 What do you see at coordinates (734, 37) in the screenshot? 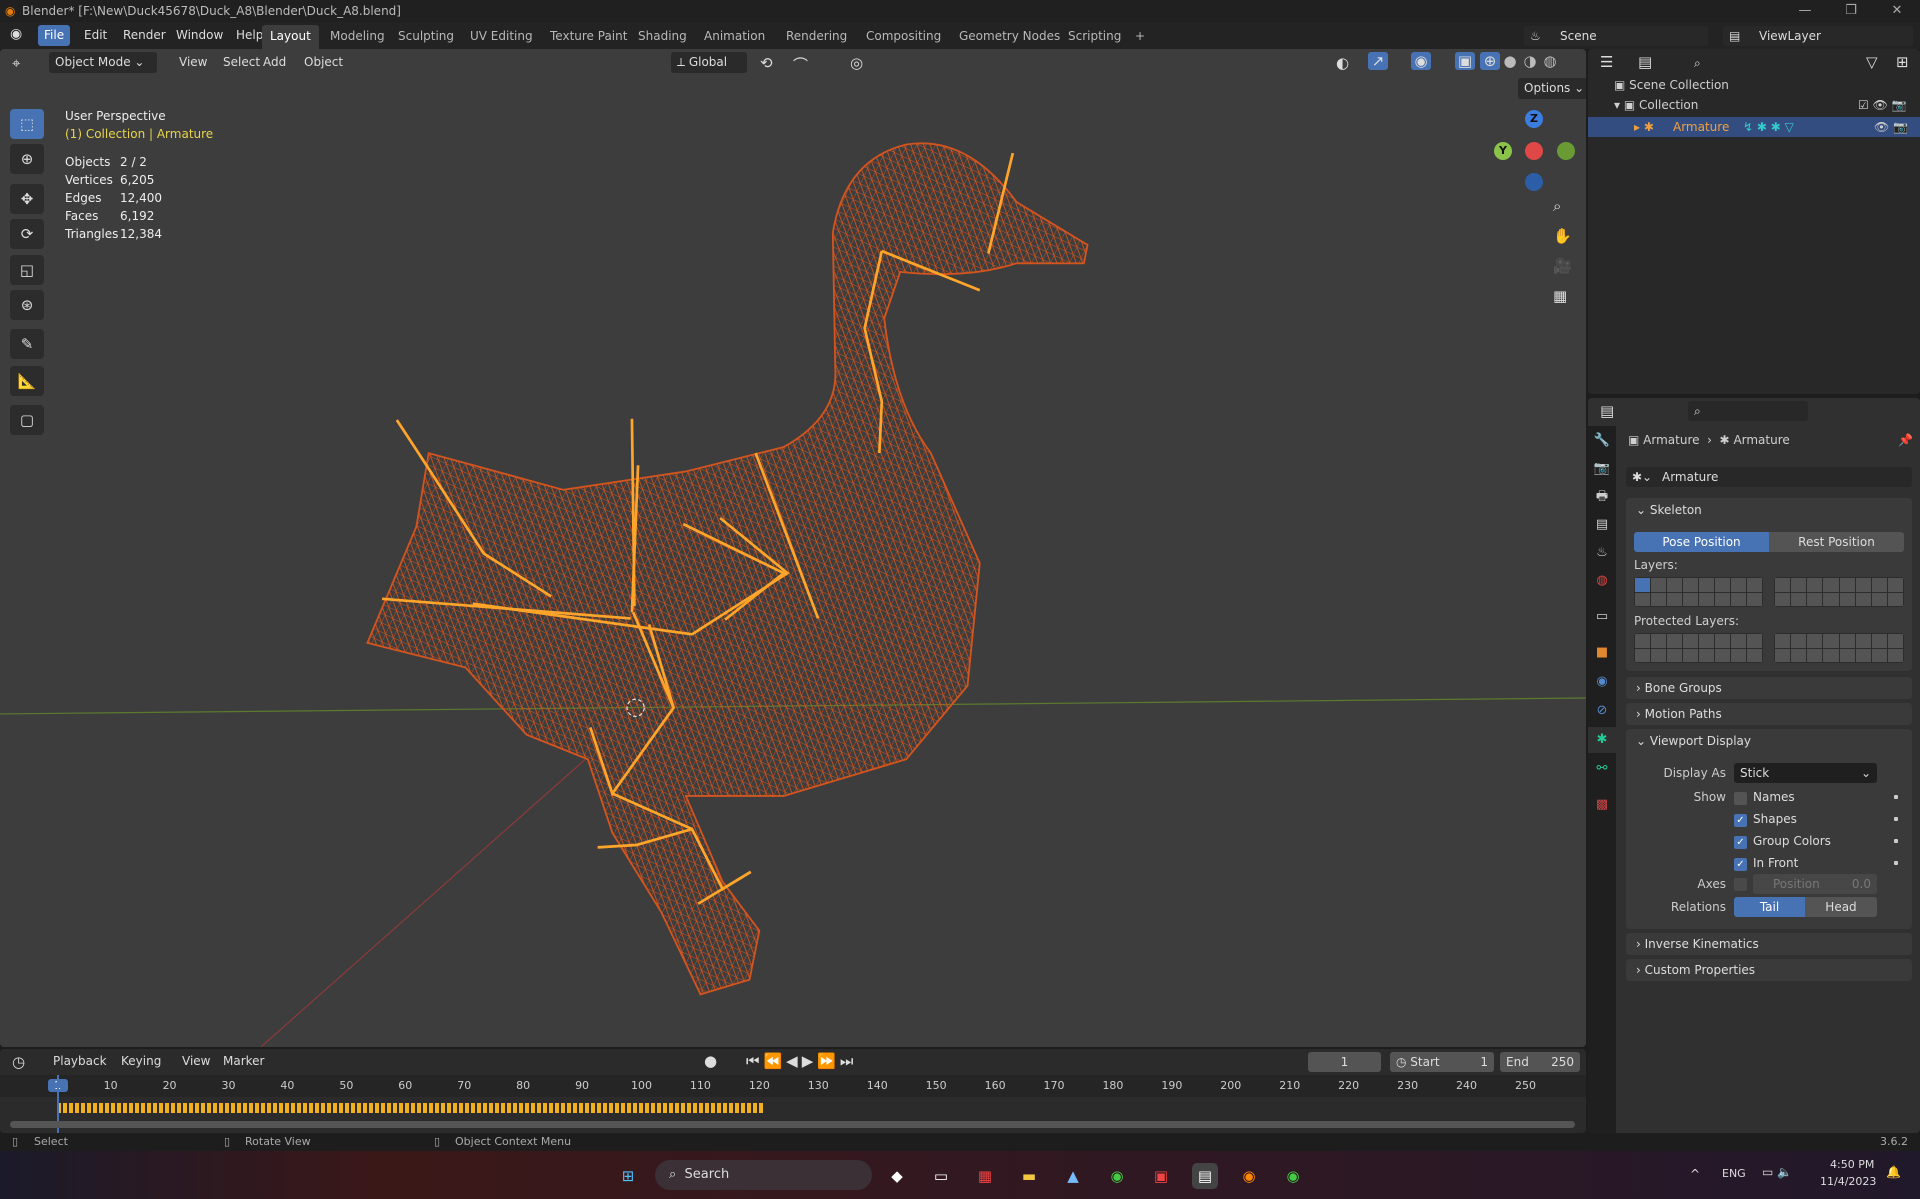
I see `workspace-tab-6: Animation` at bounding box center [734, 37].